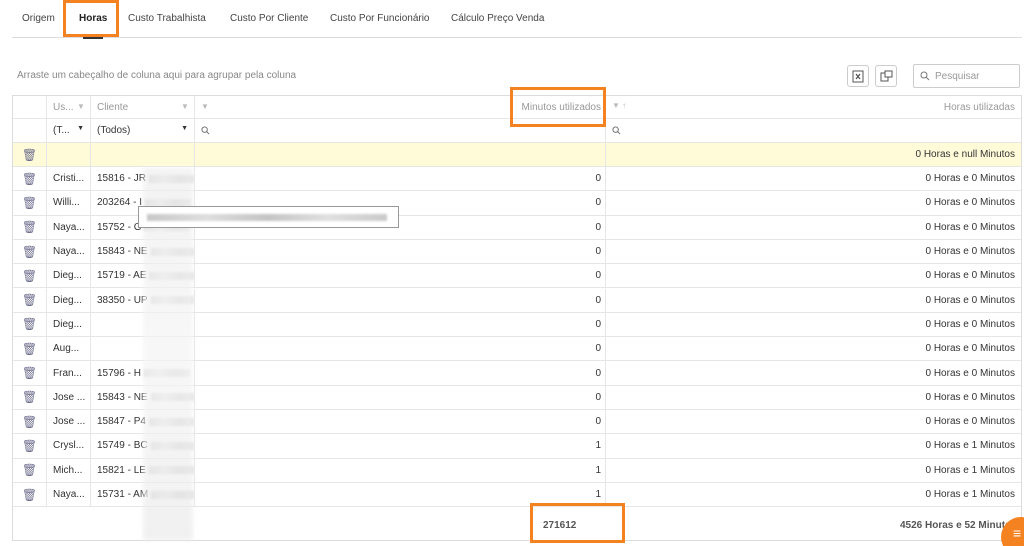  I want to click on header-horas: ▼ ↑ Horas utilizadas, so click(813, 107).